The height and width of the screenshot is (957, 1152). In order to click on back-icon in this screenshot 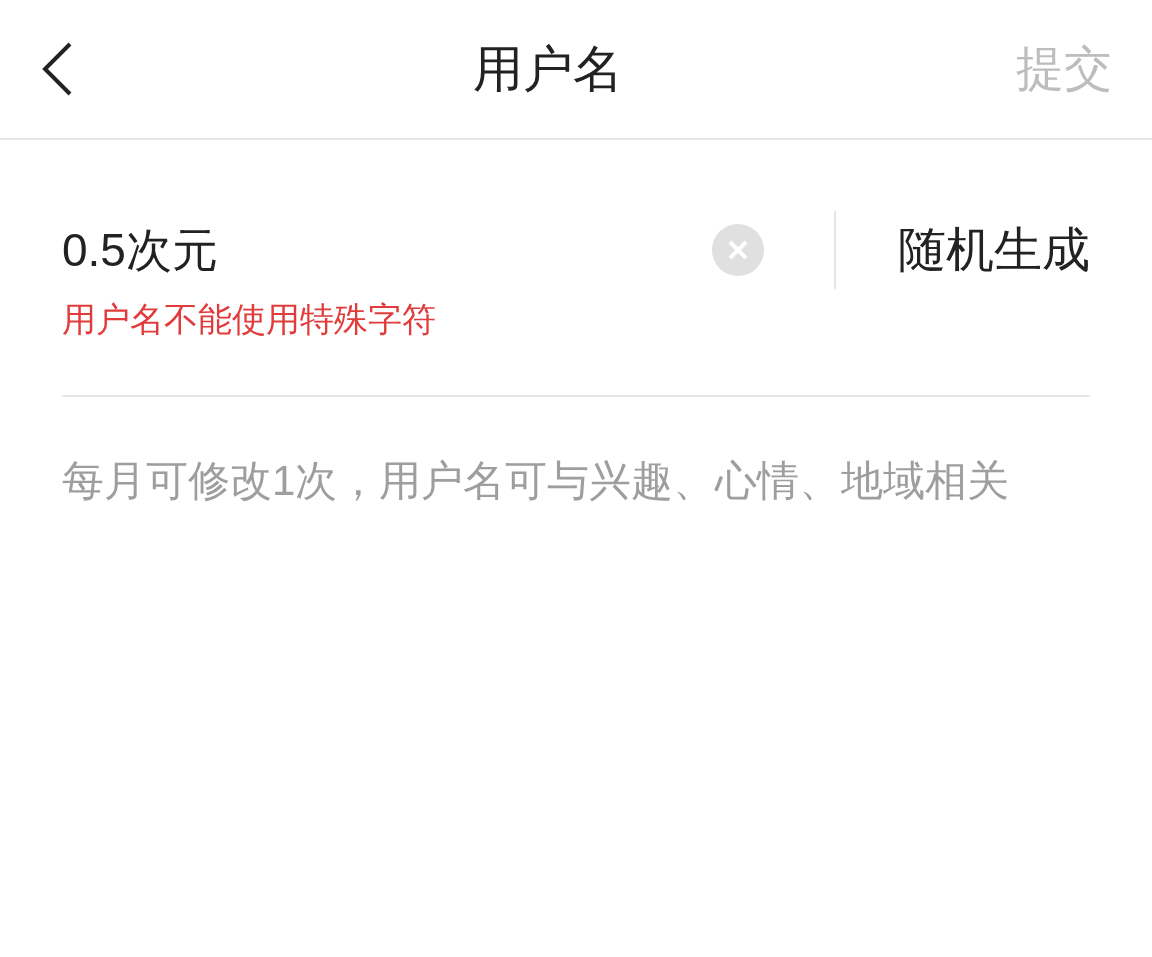, I will do `click(57, 69)`.